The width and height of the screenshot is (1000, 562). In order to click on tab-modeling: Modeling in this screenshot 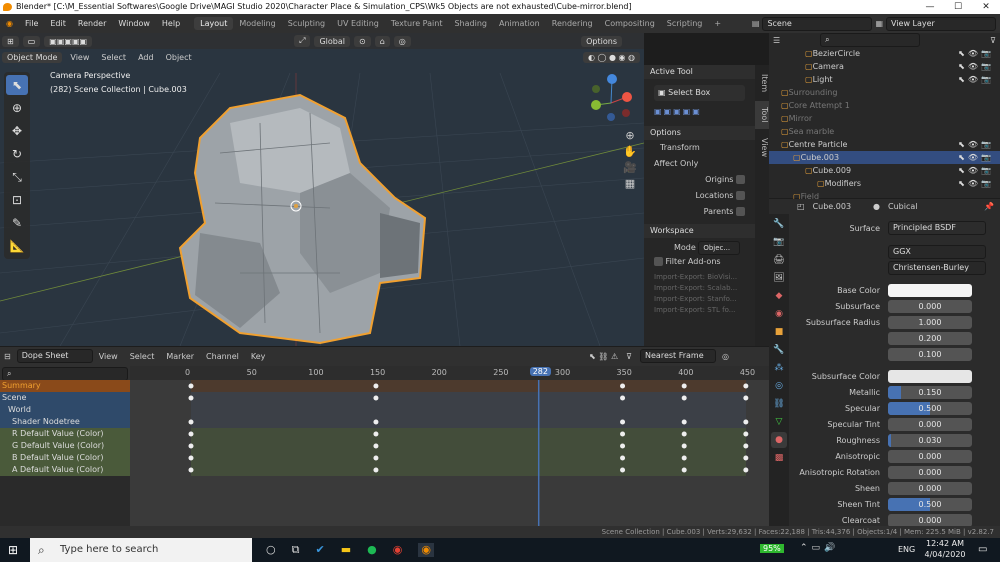, I will do `click(257, 23)`.